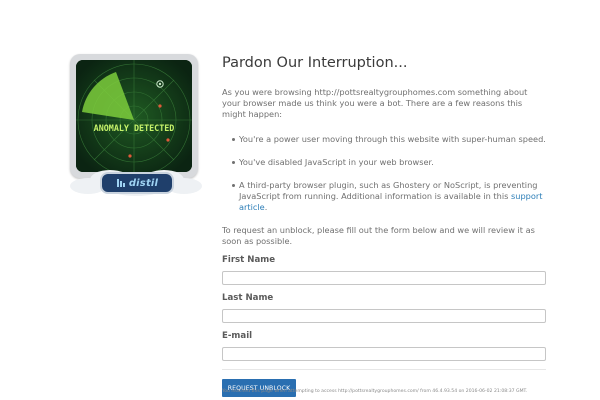  Describe the element at coordinates (384, 369) in the screenshot. I see `form-divider` at that location.